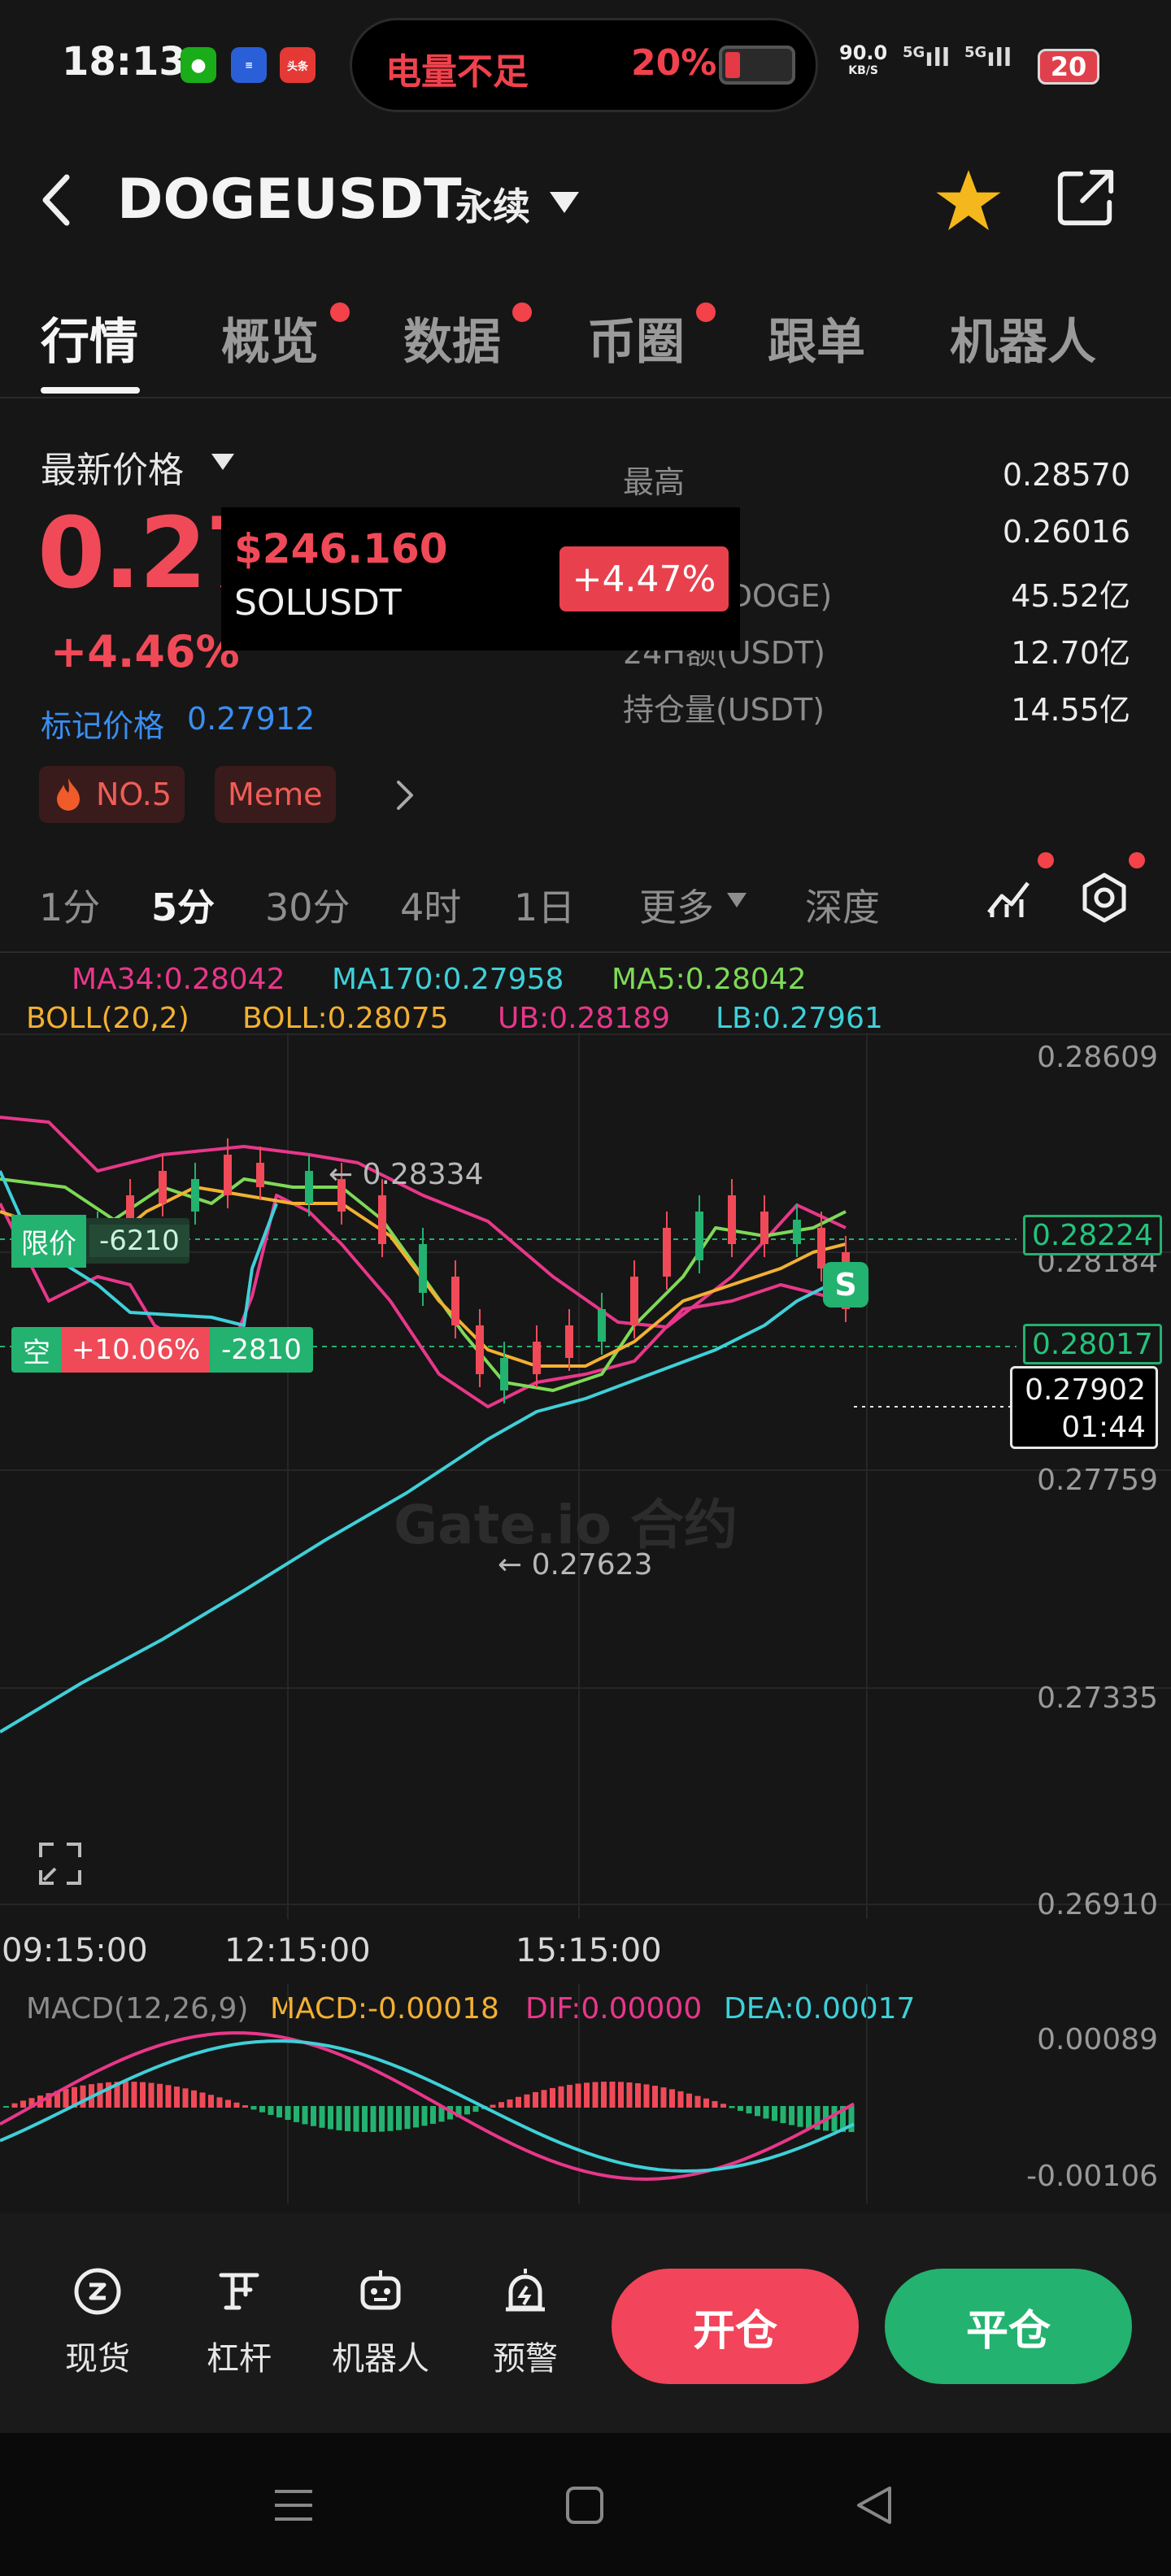  I want to click on symbol-dropdown-icon, so click(565, 202).